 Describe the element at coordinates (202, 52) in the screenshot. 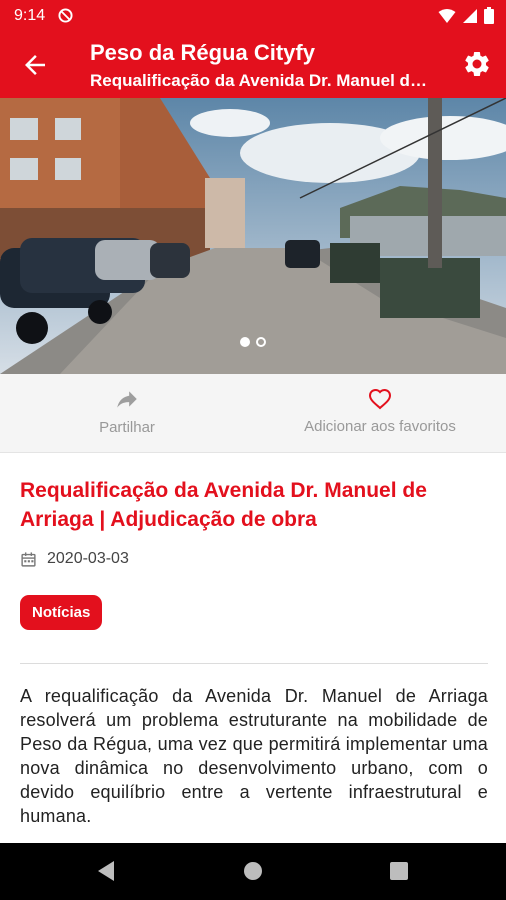

I see `app-title: Peso da Régua Cityfy` at that location.